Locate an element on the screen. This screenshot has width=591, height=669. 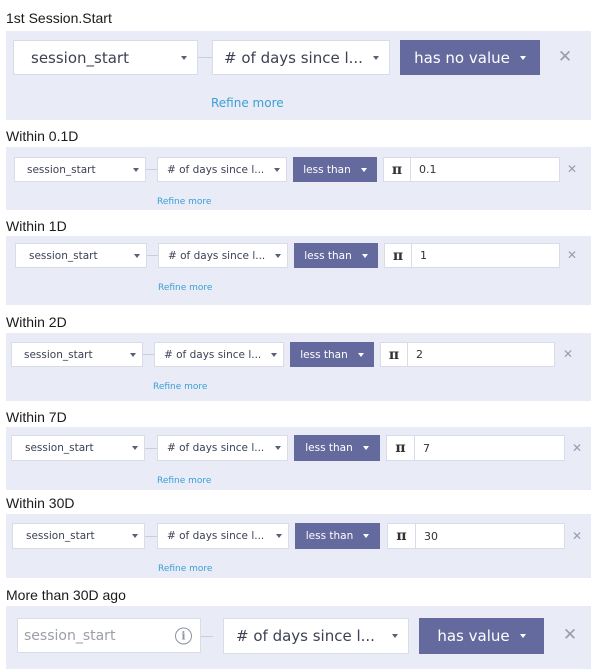
event-input-disabled: session_start i is located at coordinates (109, 635).